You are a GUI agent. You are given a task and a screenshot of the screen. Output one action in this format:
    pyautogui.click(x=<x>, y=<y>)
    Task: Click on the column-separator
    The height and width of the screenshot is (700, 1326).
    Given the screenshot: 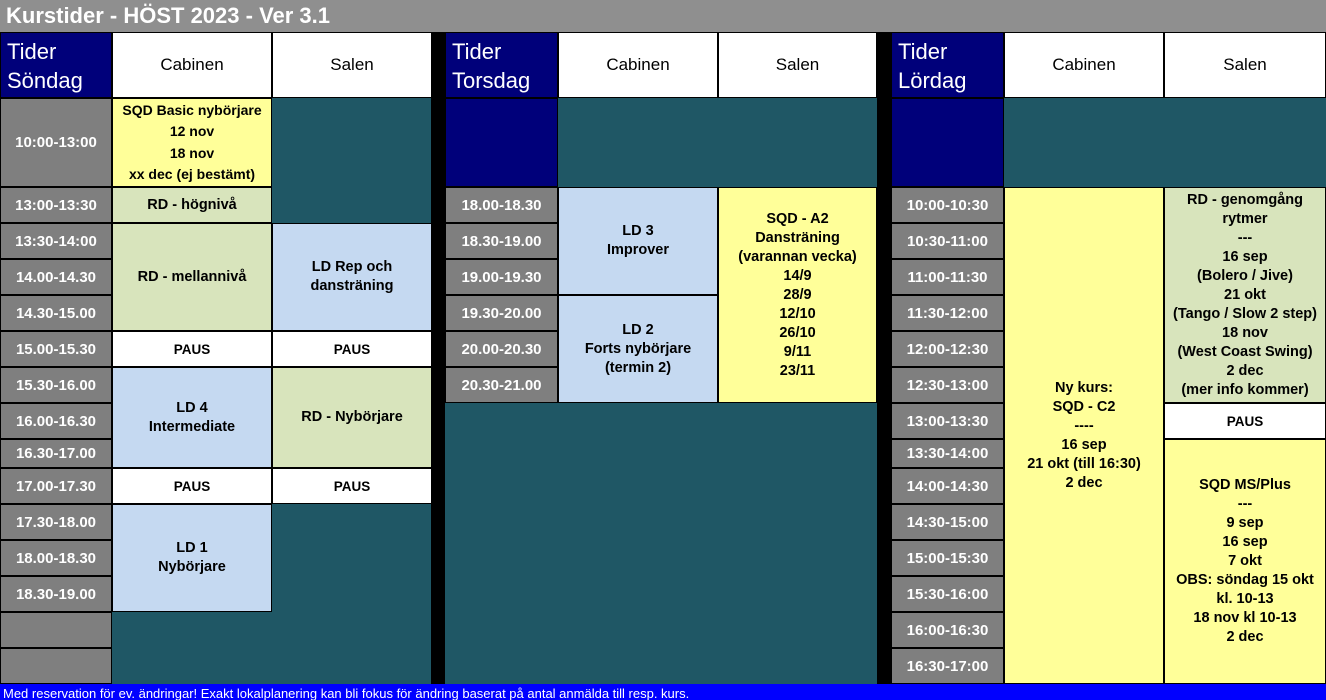 What is the action you would take?
    pyautogui.click(x=884, y=358)
    